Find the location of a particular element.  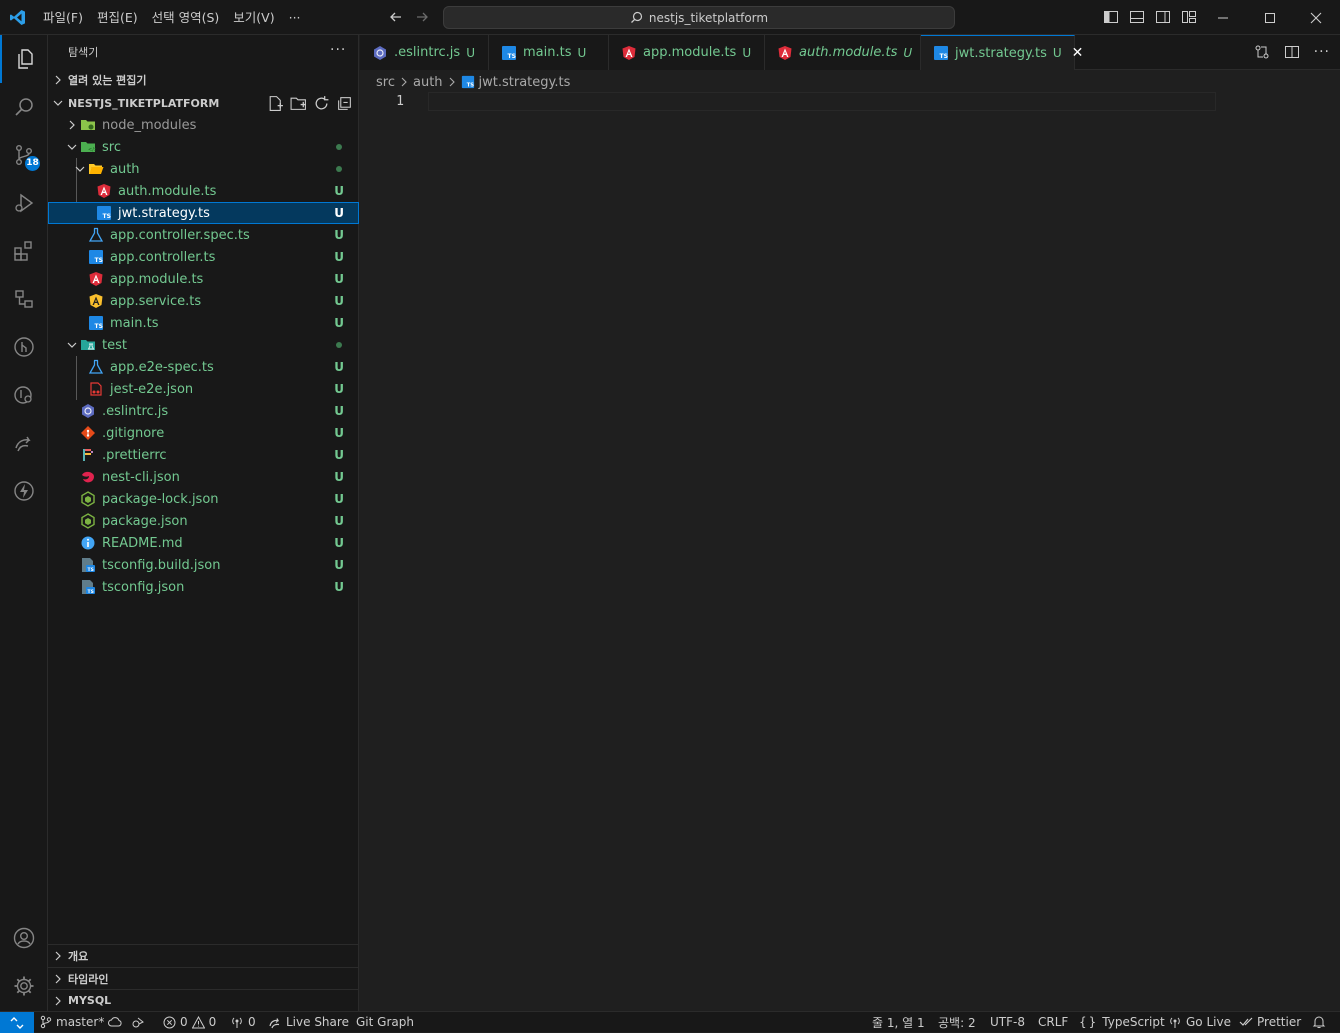

refresh-icon is located at coordinates (321, 103).